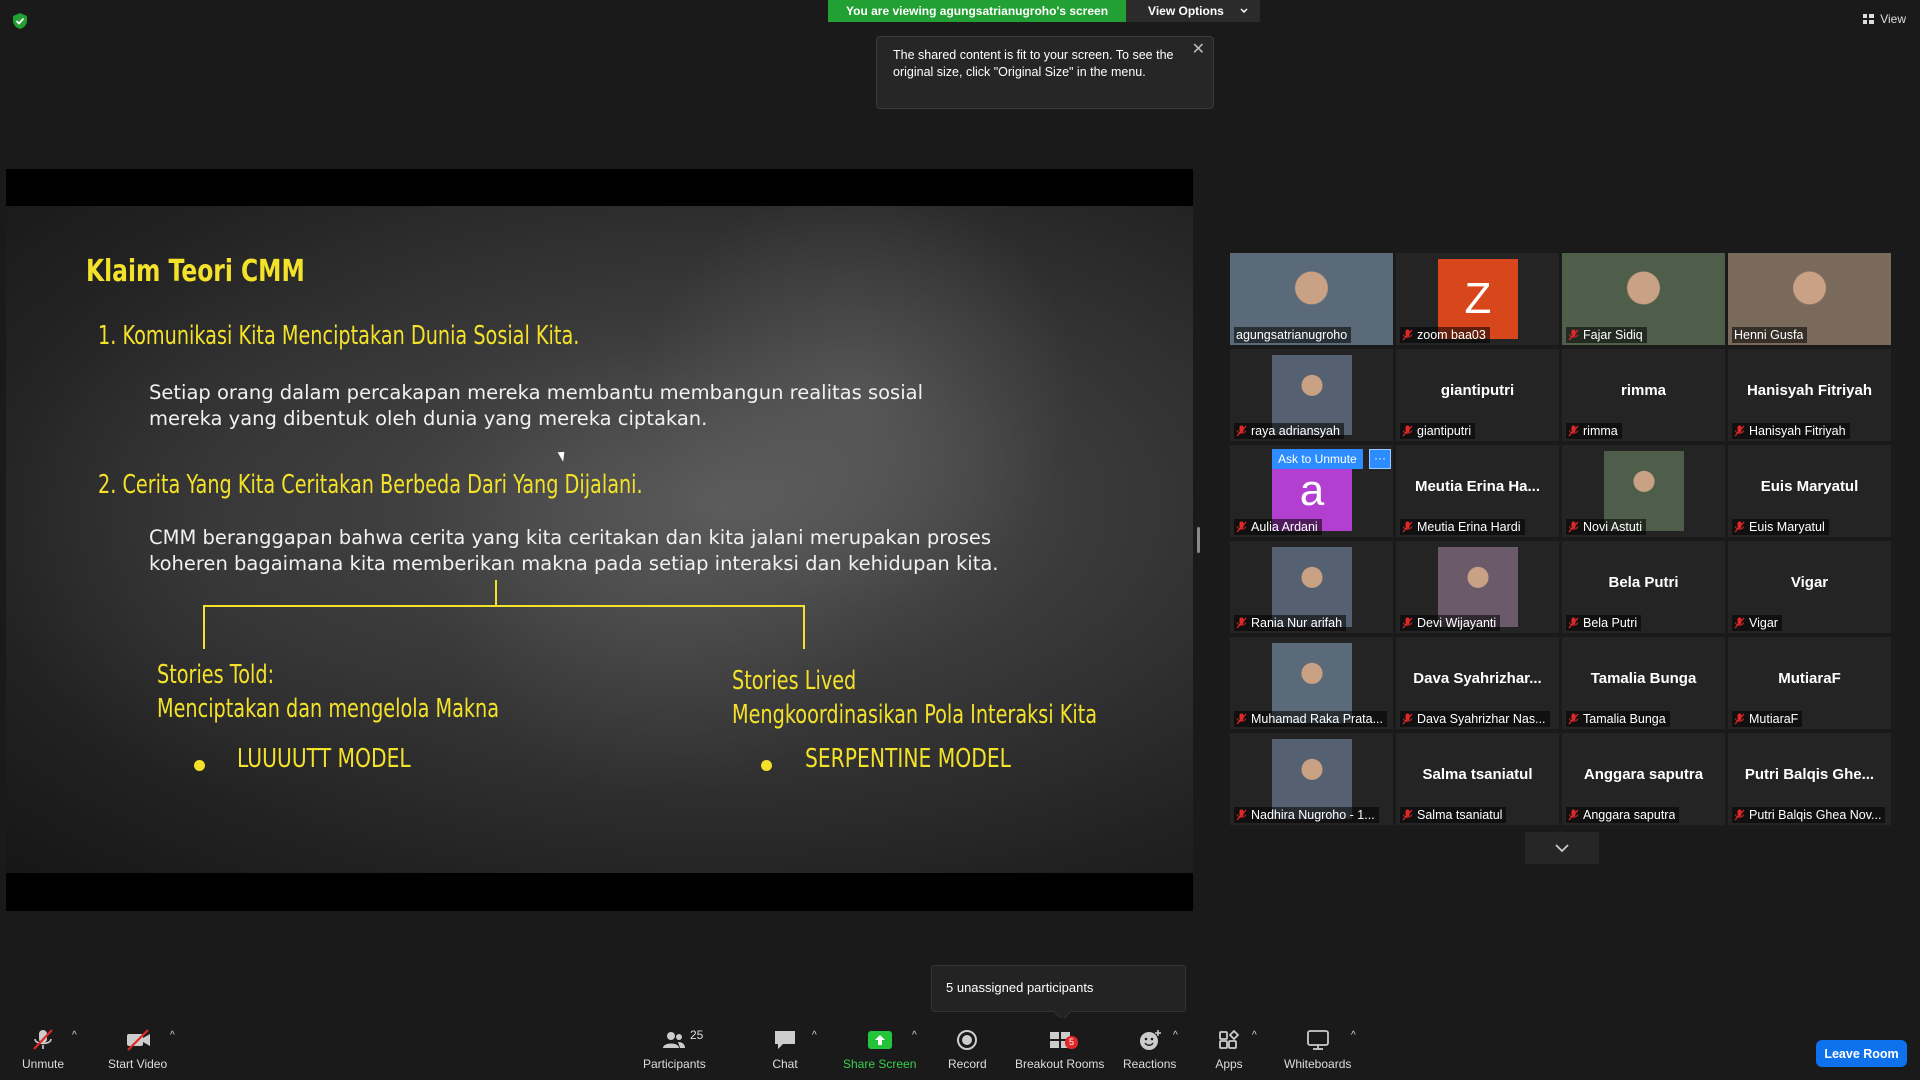 This screenshot has width=1920, height=1080. What do you see at coordinates (1600, 431) in the screenshot?
I see `participant-name: rimma` at bounding box center [1600, 431].